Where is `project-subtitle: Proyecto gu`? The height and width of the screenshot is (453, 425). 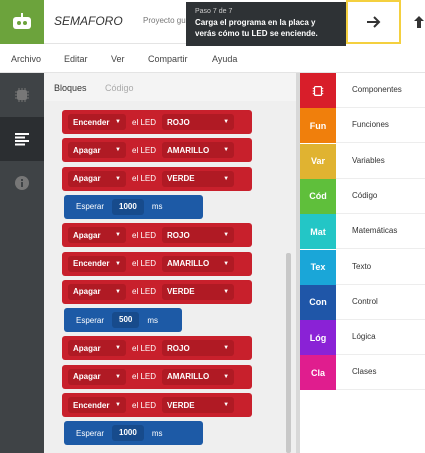 project-subtitle: Proyecto gu is located at coordinates (164, 20).